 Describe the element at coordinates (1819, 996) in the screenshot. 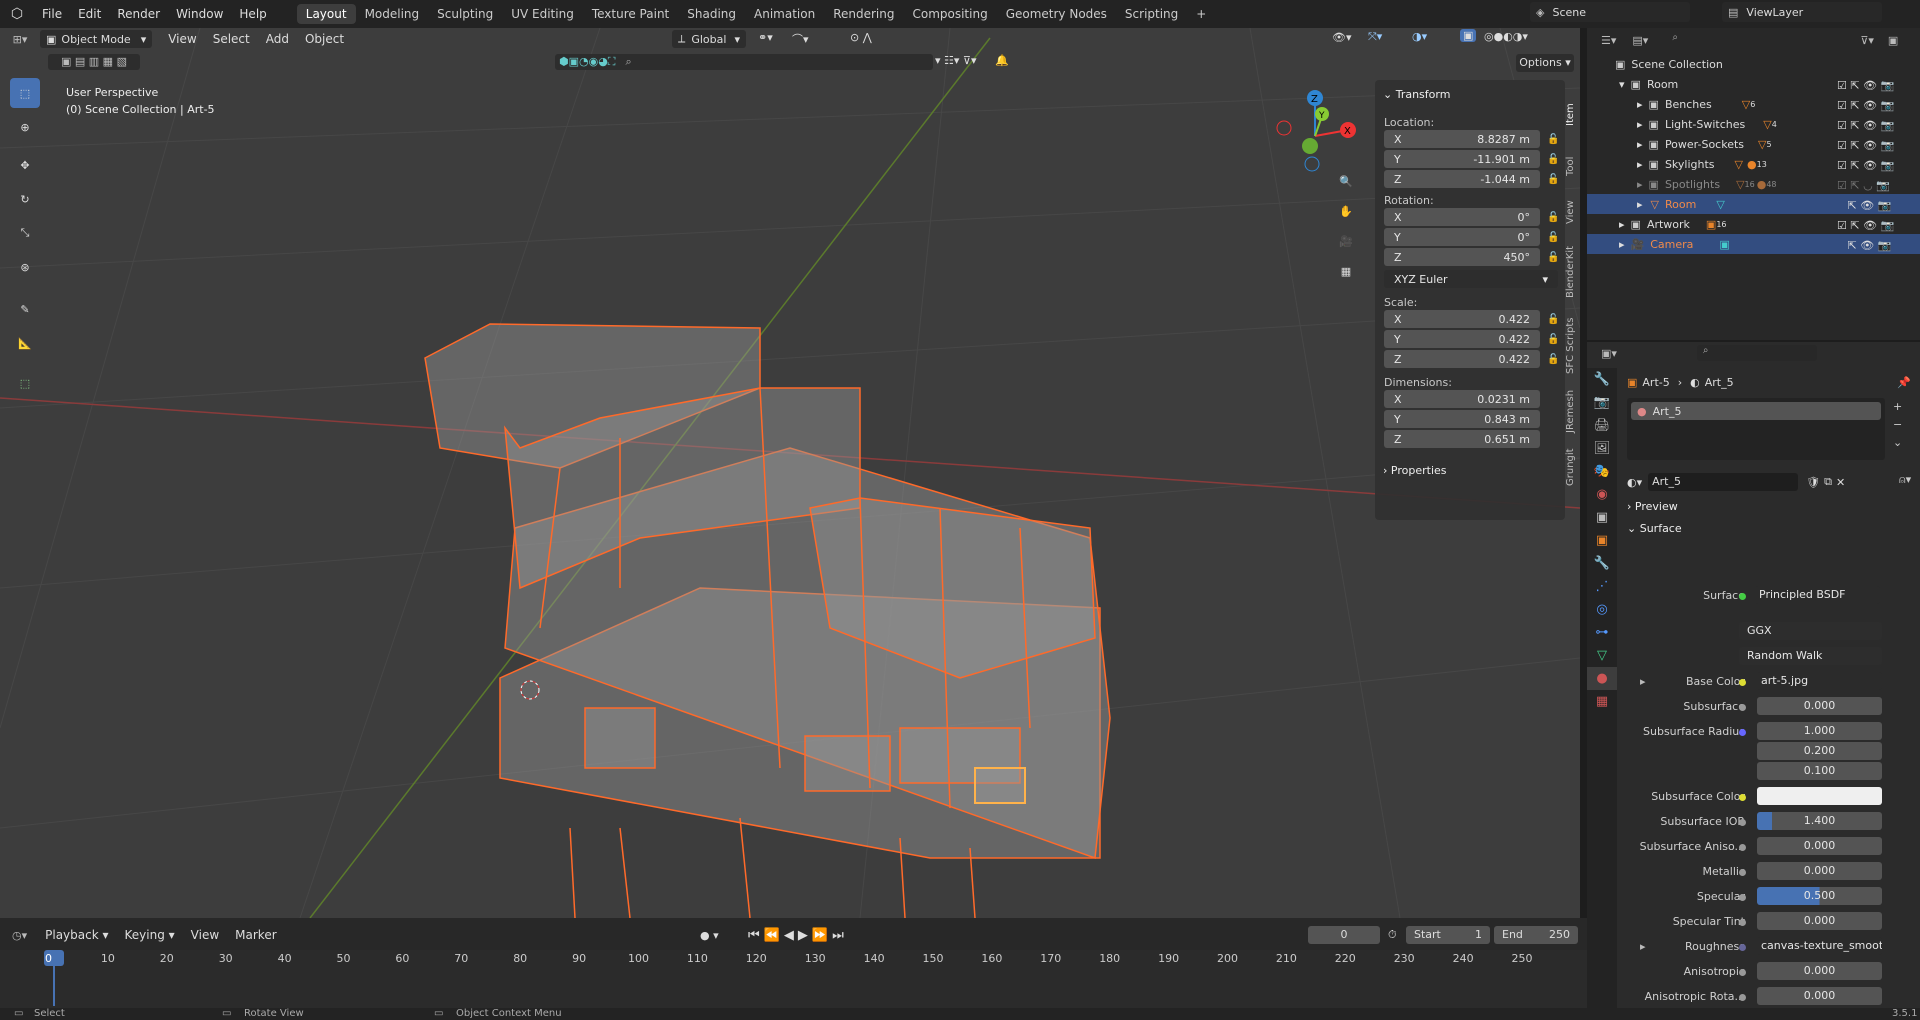

I see `anisotropic-rotation-field: 0.000` at that location.